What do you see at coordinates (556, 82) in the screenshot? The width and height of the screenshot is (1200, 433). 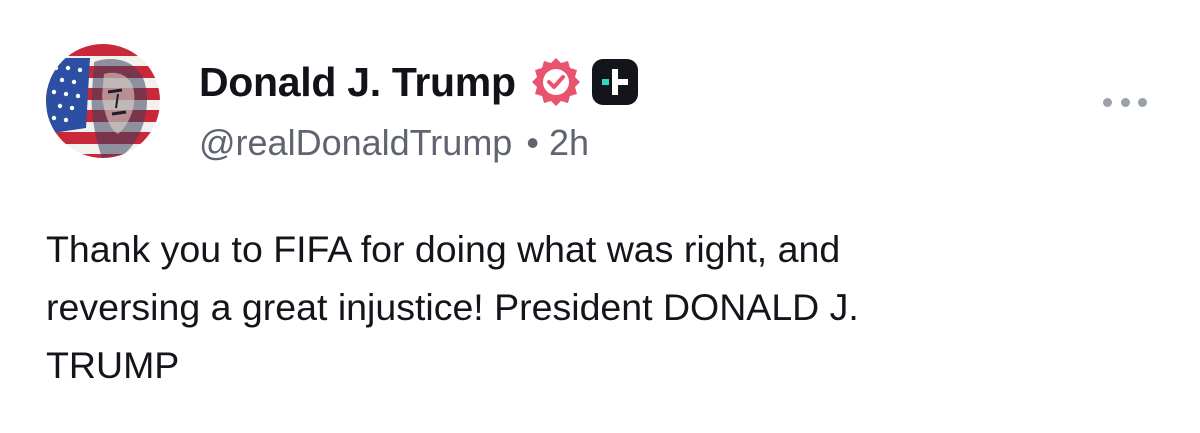 I see `verified-badge-icon` at bounding box center [556, 82].